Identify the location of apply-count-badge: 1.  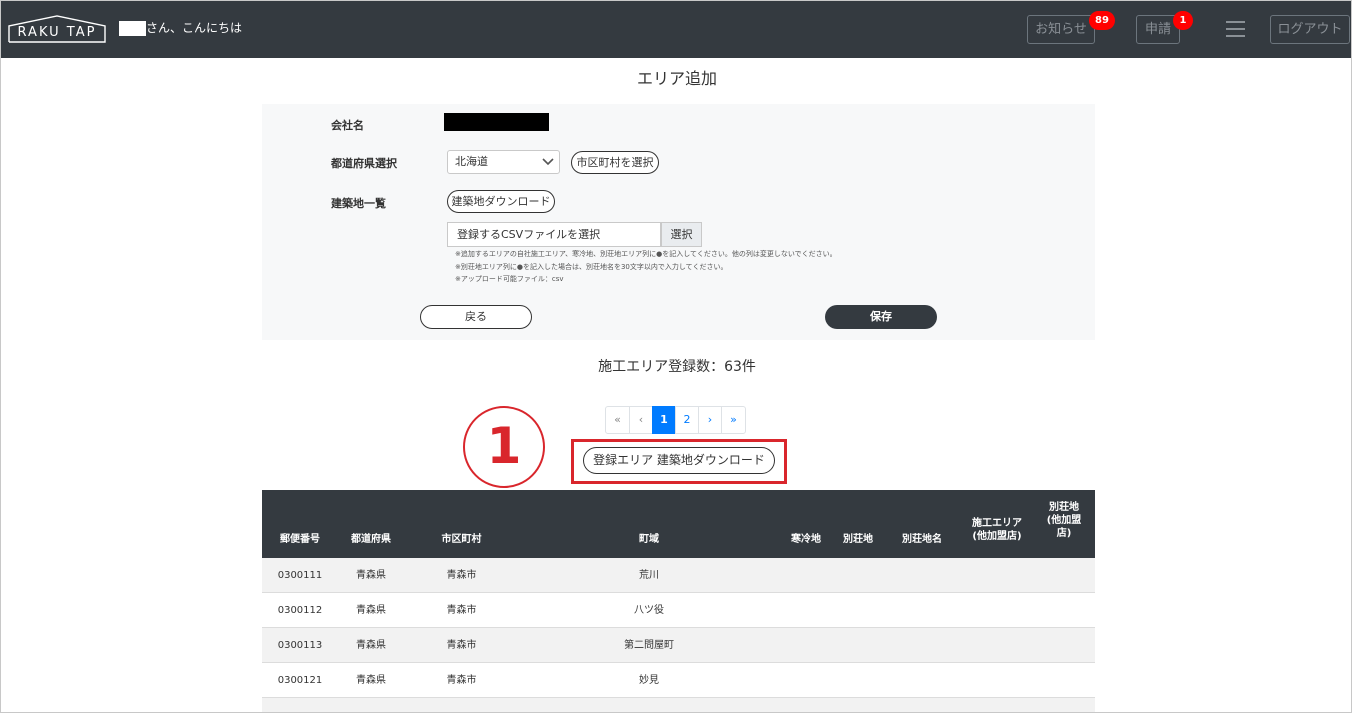
(1183, 20).